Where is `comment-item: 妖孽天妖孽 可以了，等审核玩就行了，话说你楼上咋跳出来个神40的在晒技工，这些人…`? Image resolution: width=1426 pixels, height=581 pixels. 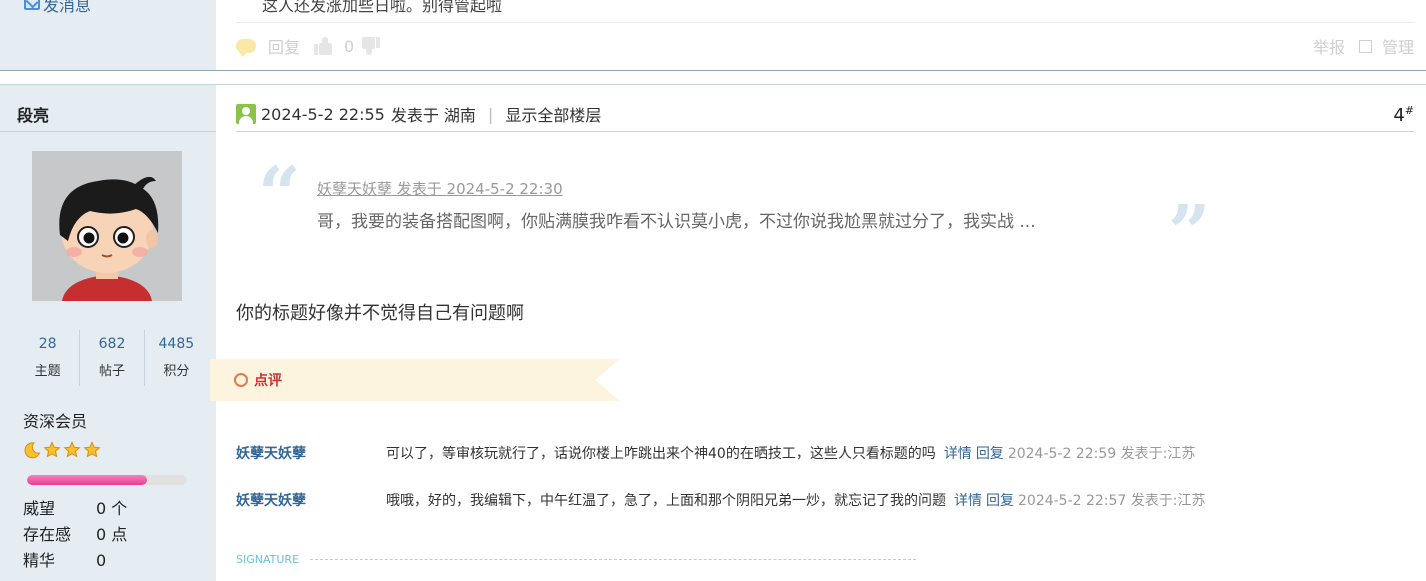
comment-item: 妖孽天妖孽 可以了，等审核玩就行了，话说你楼上咋跳出来个神40的在晒技工，这些人… is located at coordinates (715, 453).